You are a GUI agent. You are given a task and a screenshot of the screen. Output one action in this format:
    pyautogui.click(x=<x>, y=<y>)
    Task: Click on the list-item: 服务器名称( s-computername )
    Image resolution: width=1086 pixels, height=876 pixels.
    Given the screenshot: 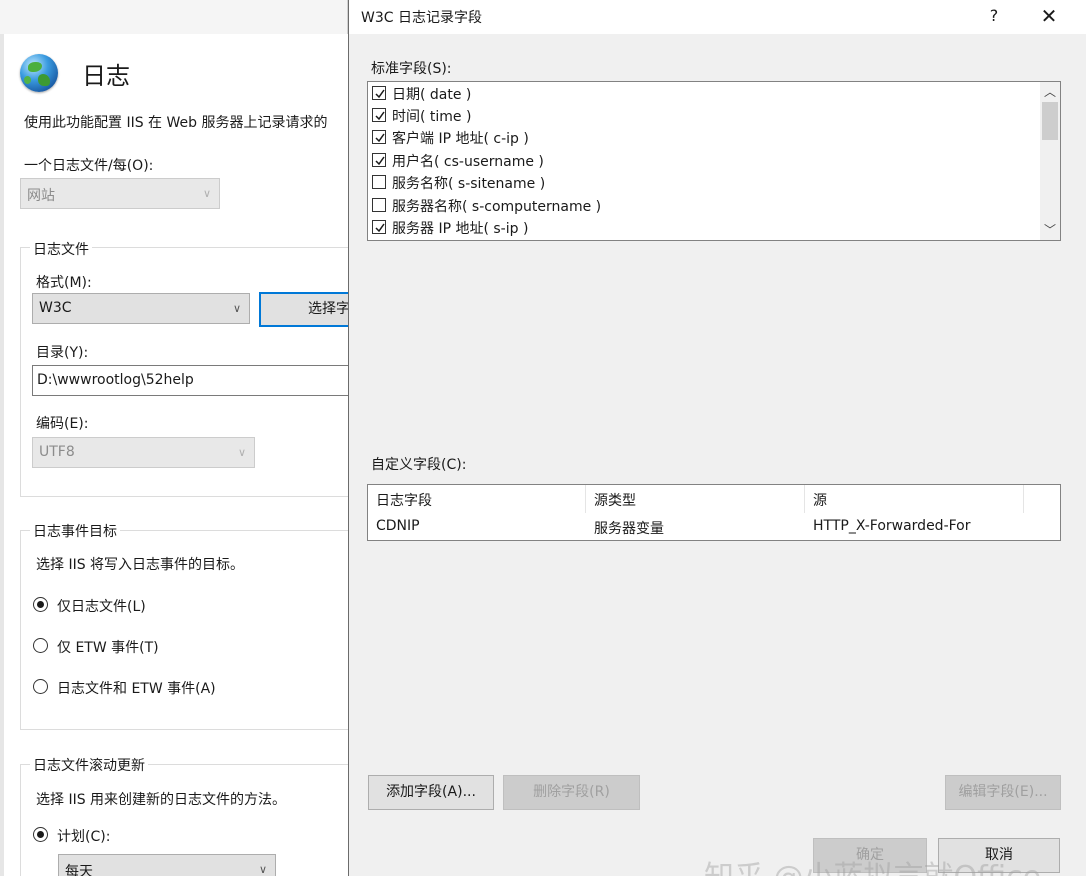 What is the action you would take?
    pyautogui.click(x=704, y=206)
    